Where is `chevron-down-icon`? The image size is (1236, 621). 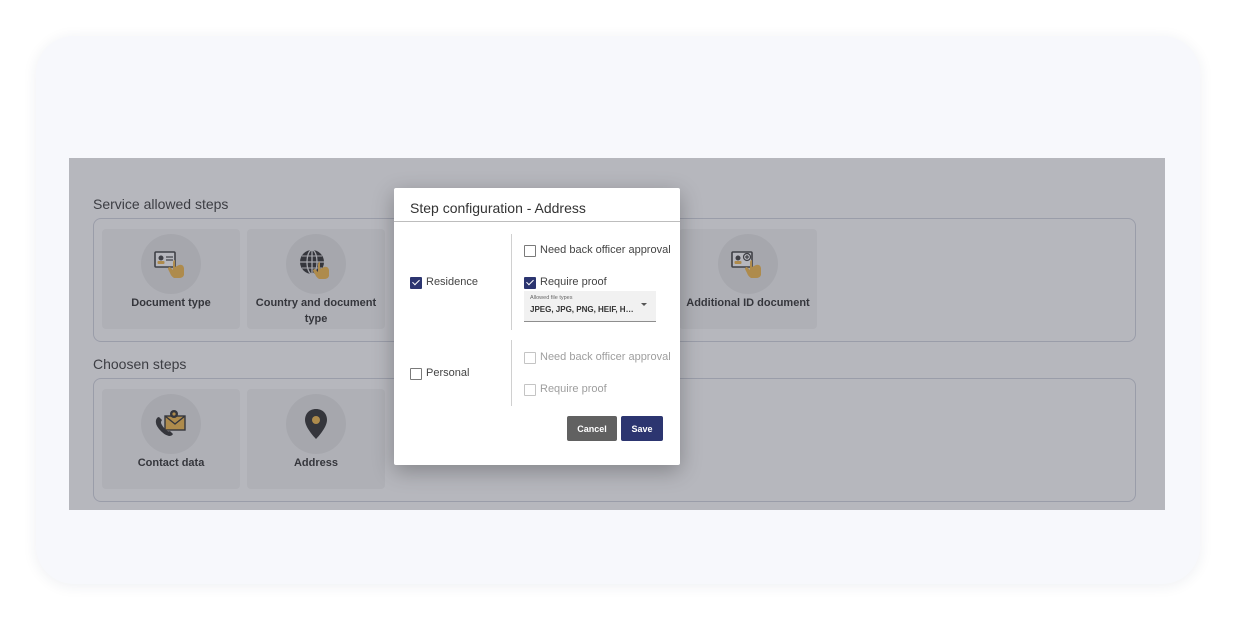
chevron-down-icon is located at coordinates (644, 304).